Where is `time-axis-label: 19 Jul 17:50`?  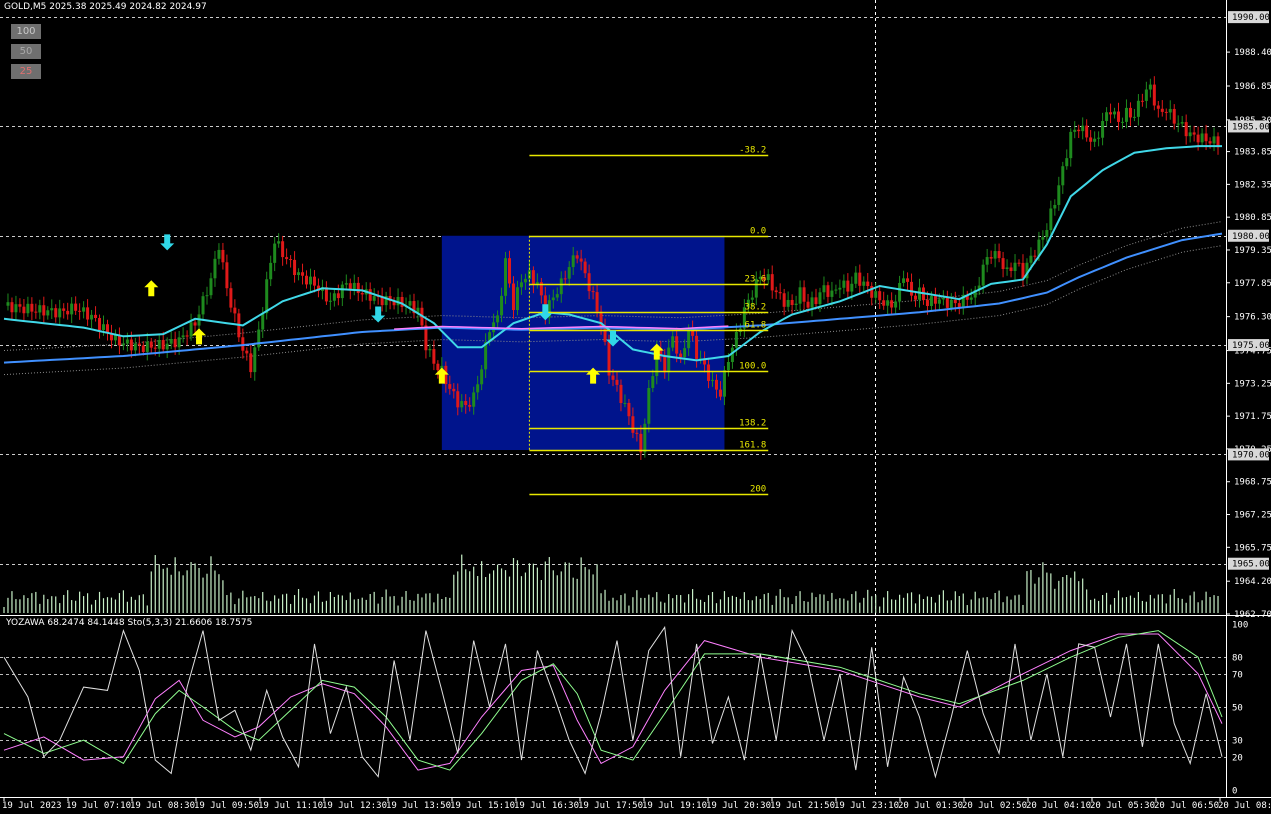
time-axis-label: 19 Jul 17:50 is located at coordinates (610, 806).